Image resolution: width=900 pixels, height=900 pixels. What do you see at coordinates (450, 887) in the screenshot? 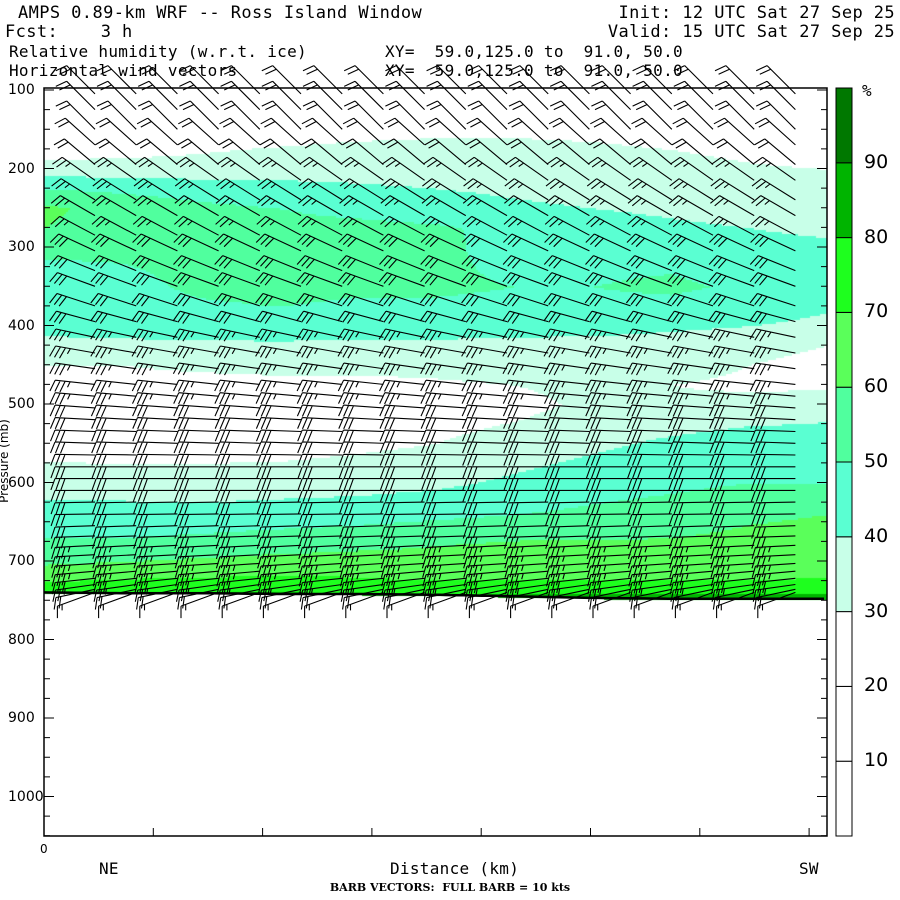
I see `barb-legend: BARB VECTORS: FULL BARB = 10 kts` at bounding box center [450, 887].